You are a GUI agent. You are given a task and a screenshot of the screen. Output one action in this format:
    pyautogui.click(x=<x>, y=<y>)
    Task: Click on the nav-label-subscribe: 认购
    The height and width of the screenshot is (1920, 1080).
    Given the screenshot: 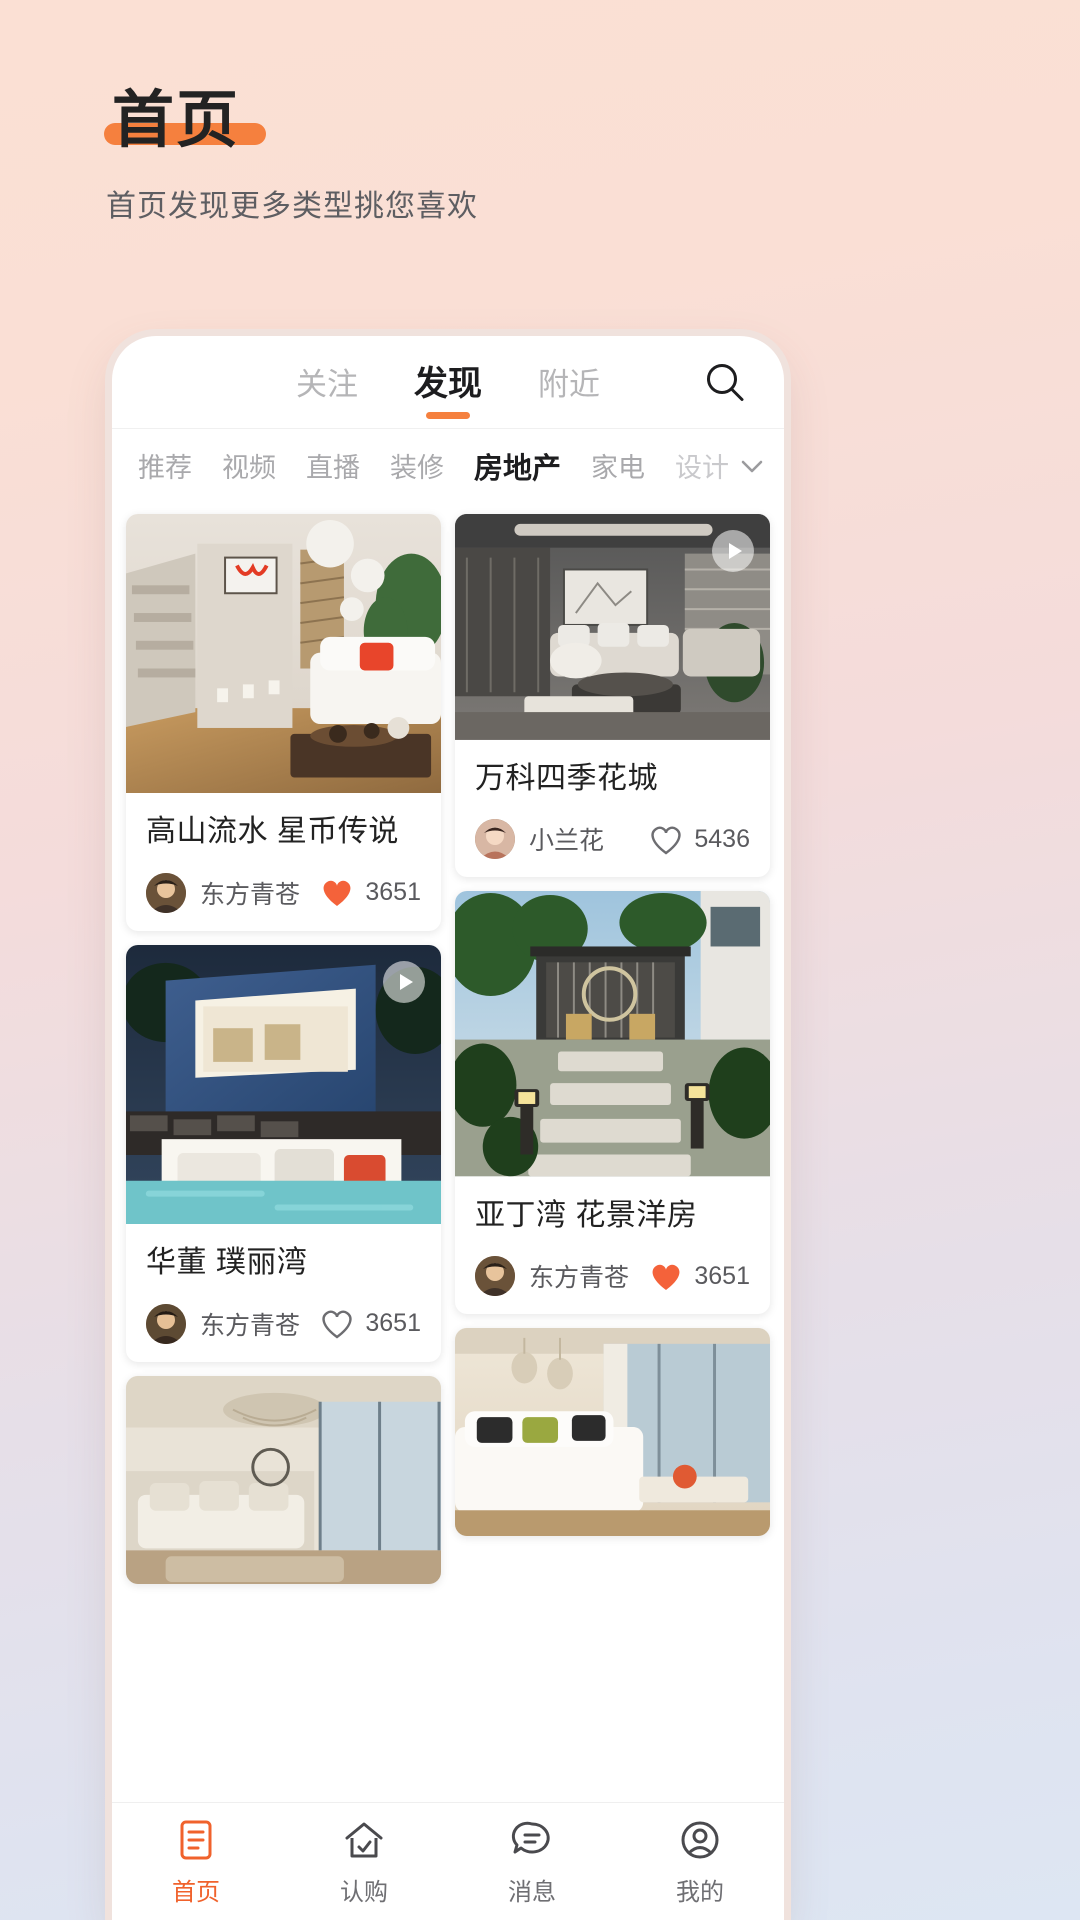 What is the action you would take?
    pyautogui.click(x=364, y=1892)
    